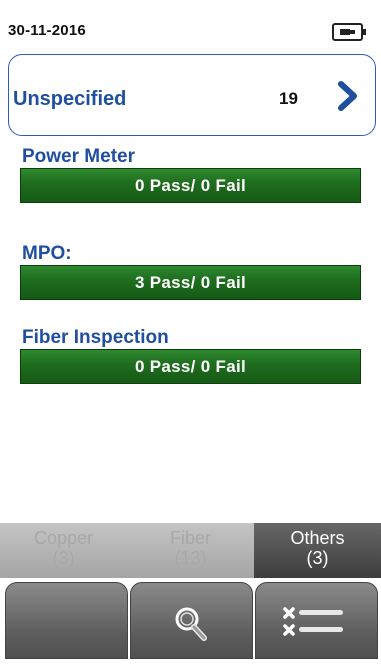 This screenshot has height=665, width=381. I want to click on tab-others: Others (3), so click(317, 550).